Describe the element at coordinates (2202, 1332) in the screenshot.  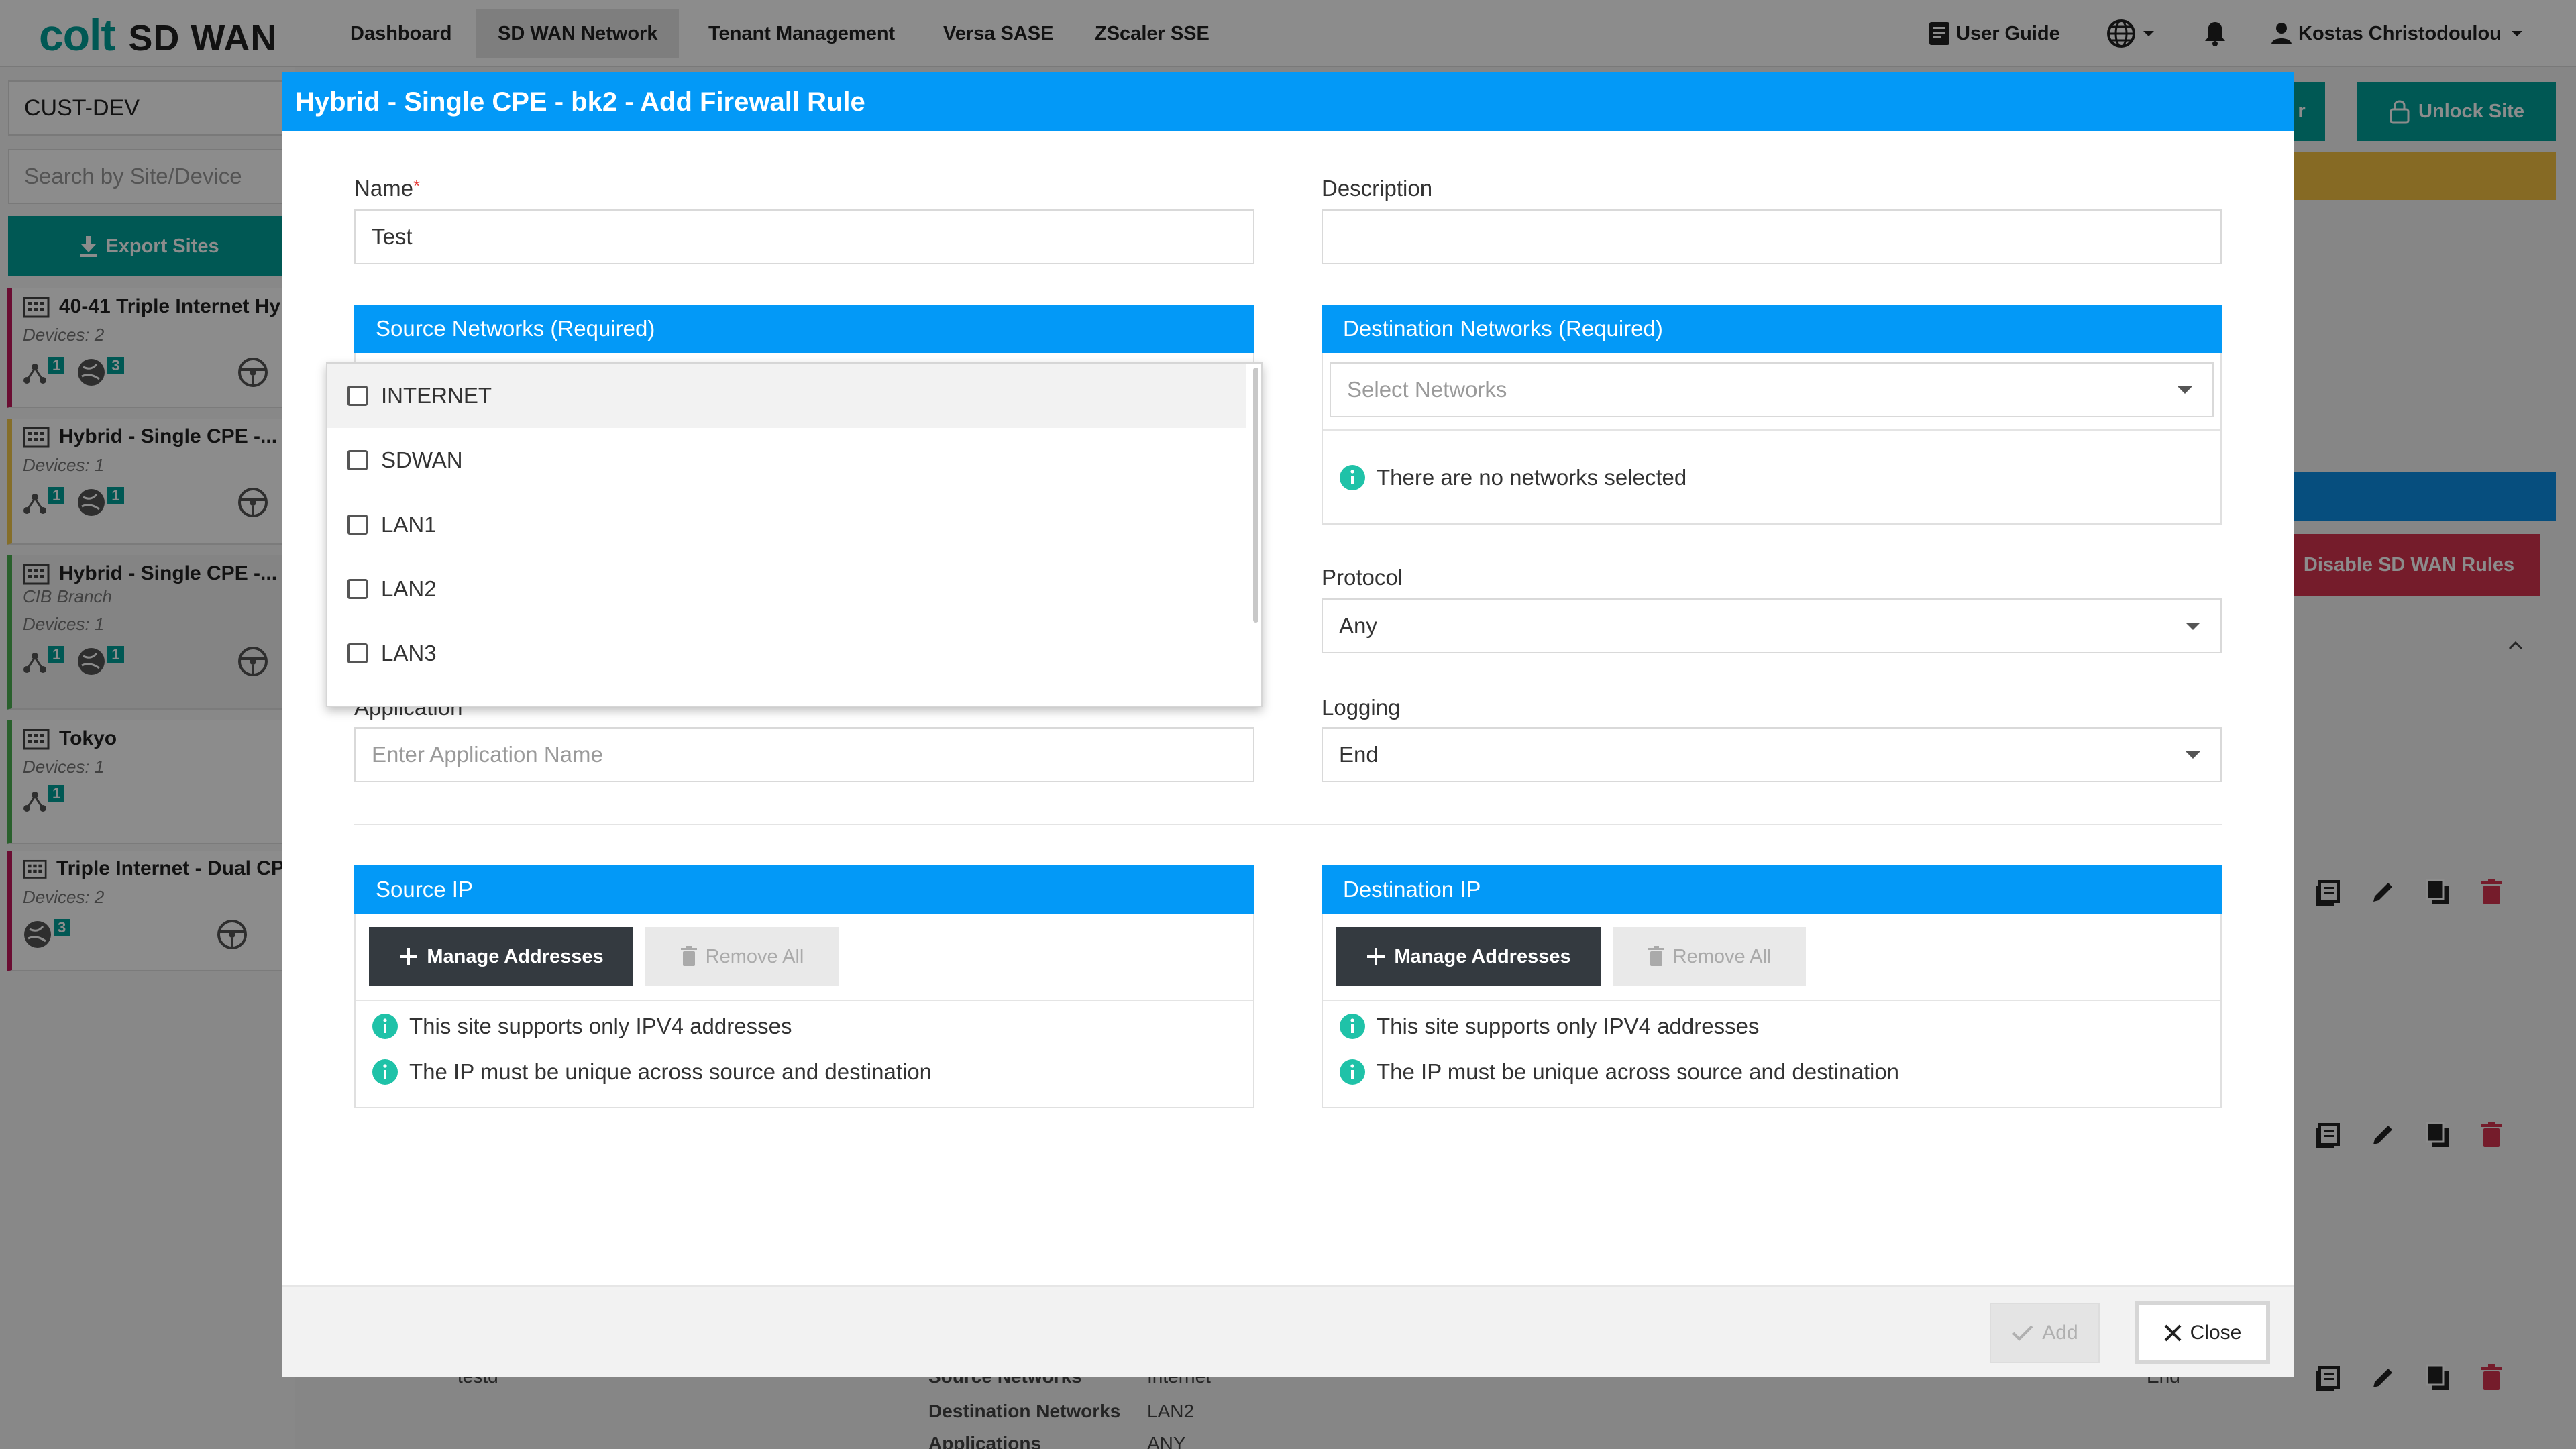
I see `close-button: Close` at that location.